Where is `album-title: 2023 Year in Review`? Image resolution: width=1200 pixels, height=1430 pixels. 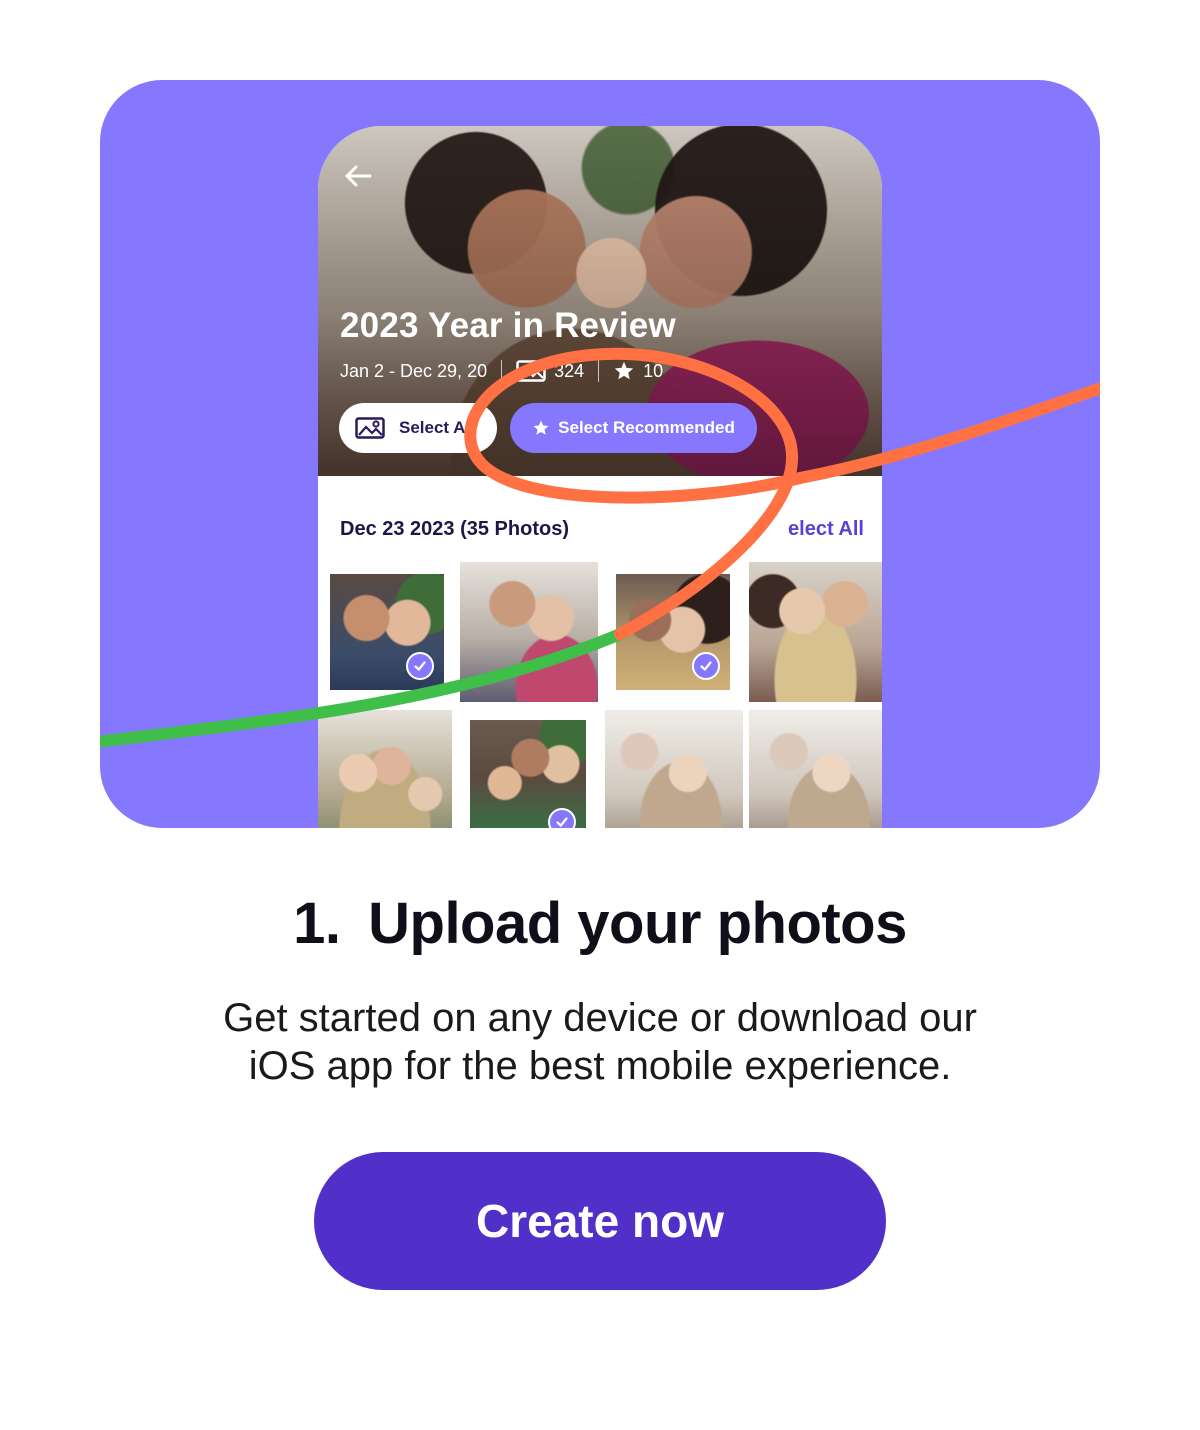
album-title: 2023 Year in Review is located at coordinates (508, 325).